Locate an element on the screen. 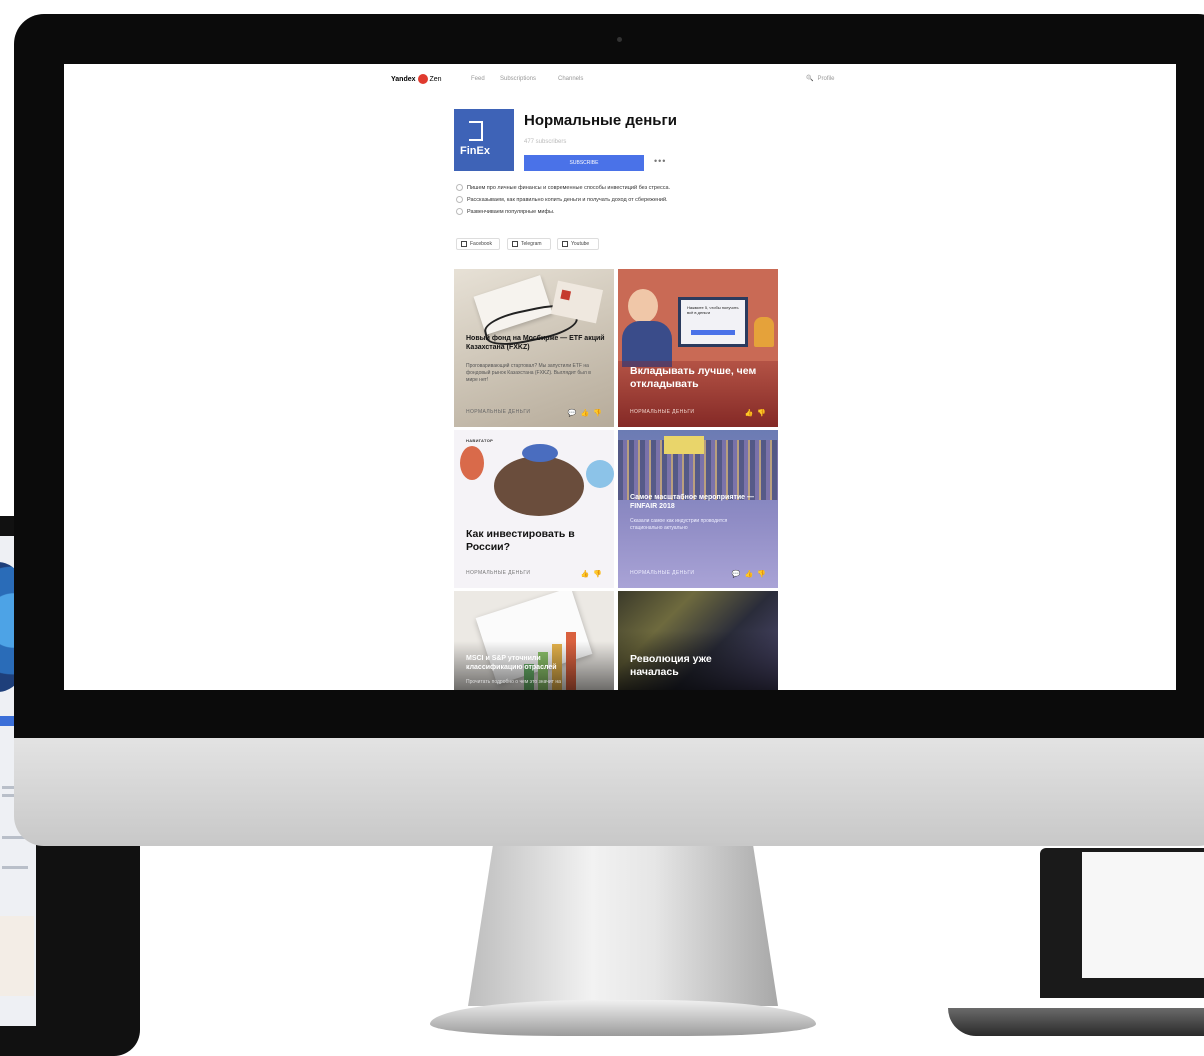  yandex-zen-logo: Yandex Zen is located at coordinates (416, 79).